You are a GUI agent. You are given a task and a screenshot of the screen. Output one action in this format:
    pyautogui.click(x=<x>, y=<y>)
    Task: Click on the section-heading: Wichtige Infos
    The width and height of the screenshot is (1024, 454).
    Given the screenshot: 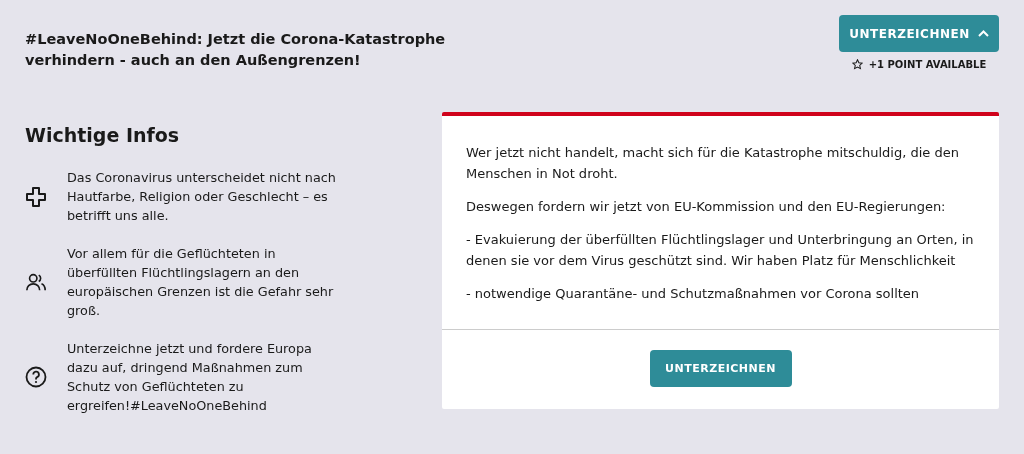 What is the action you would take?
    pyautogui.click(x=103, y=135)
    